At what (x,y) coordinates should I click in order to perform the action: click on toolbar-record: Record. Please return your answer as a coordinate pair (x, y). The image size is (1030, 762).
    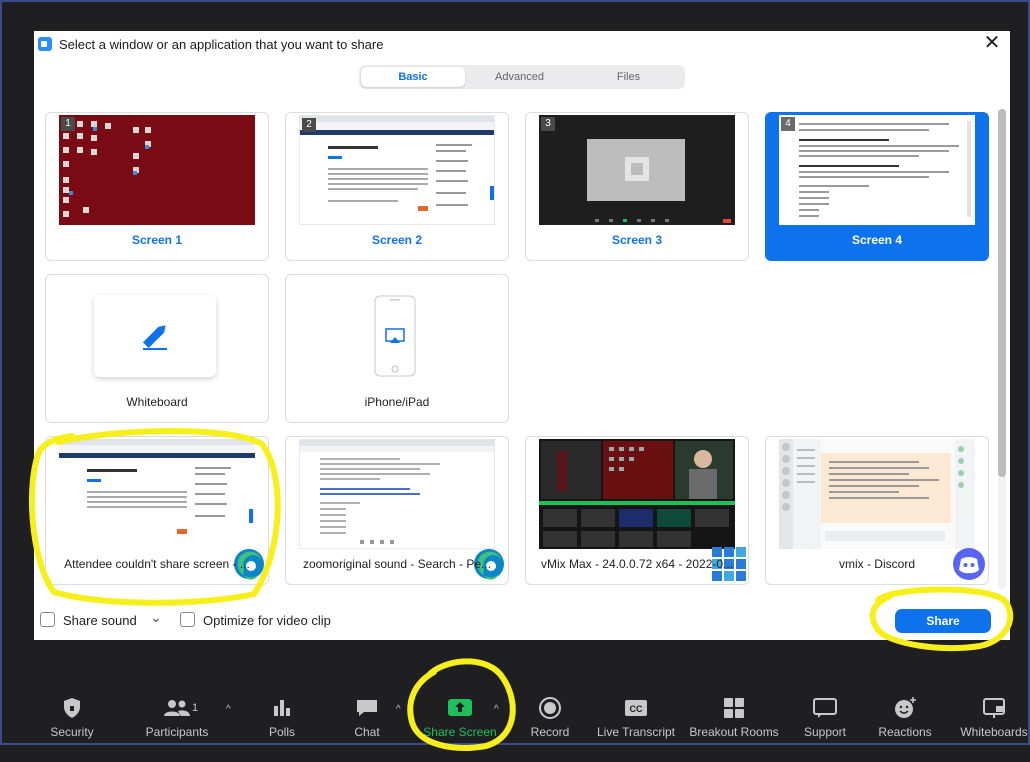
    Looking at the image, I should click on (550, 717).